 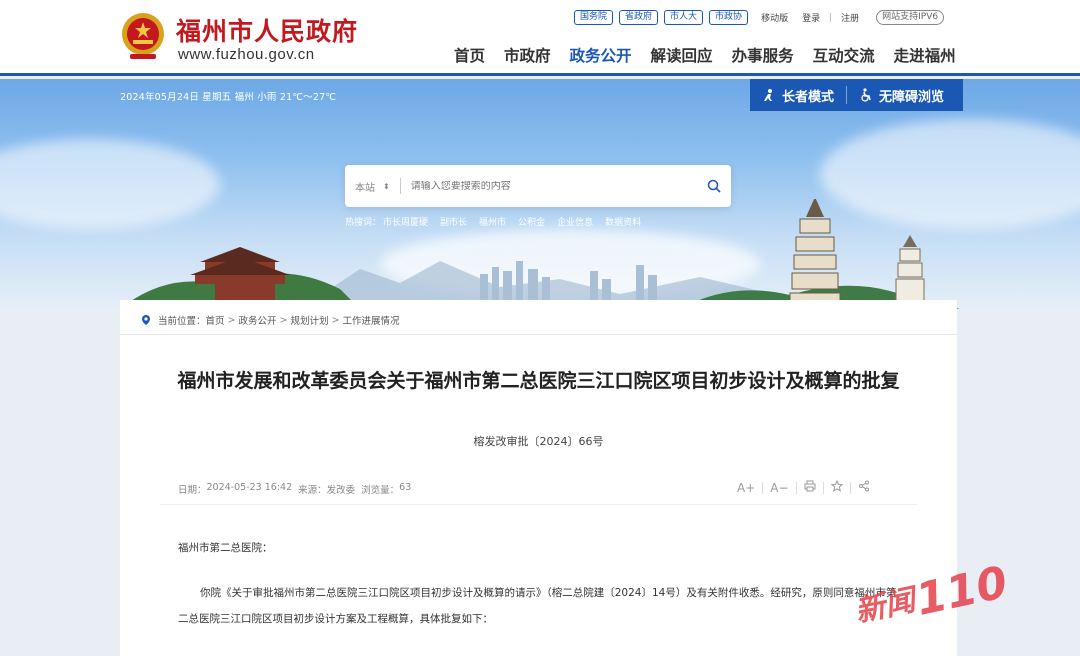 What do you see at coordinates (594, 17) in the screenshot?
I see `link-state-council: 国务院` at bounding box center [594, 17].